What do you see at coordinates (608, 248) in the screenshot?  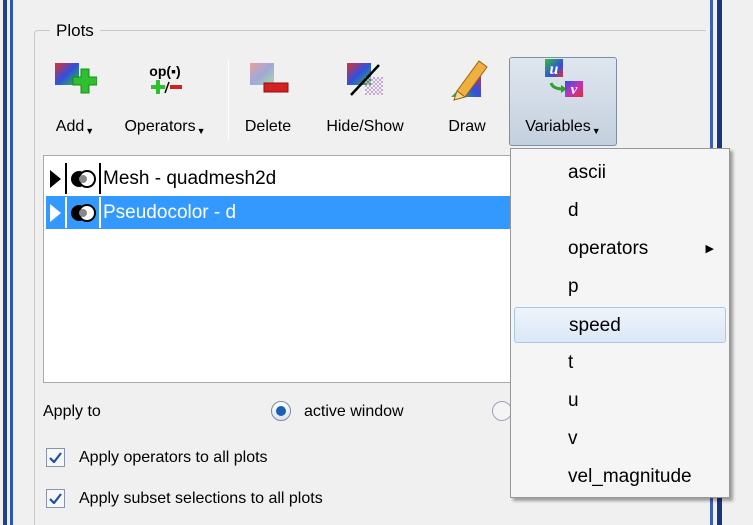 I see `menu-item-operators-label: operators` at bounding box center [608, 248].